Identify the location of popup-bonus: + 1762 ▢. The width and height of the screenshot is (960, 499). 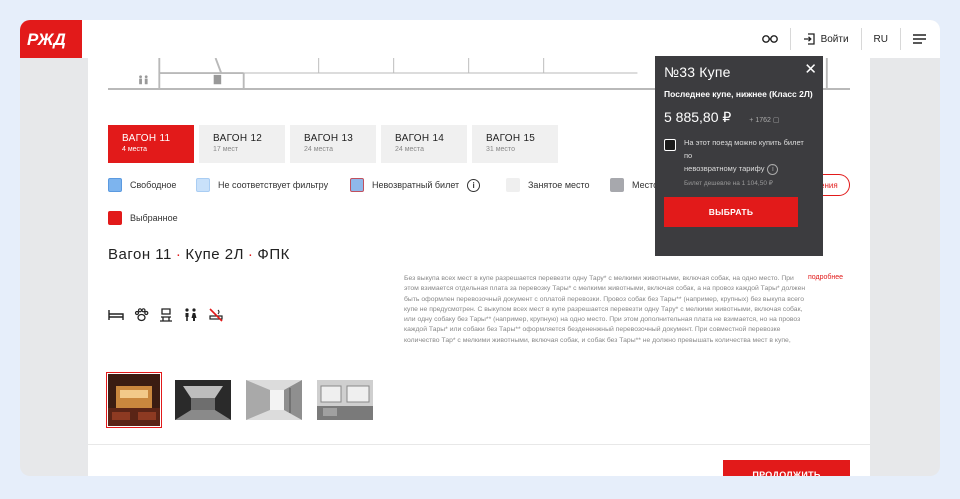
(764, 120).